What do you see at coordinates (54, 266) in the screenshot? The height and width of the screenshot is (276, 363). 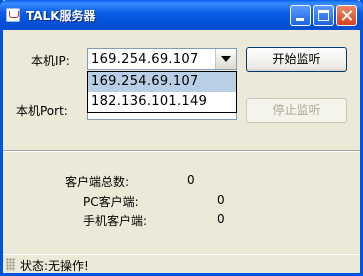 I see `status-text: 状态:无操作!` at bounding box center [54, 266].